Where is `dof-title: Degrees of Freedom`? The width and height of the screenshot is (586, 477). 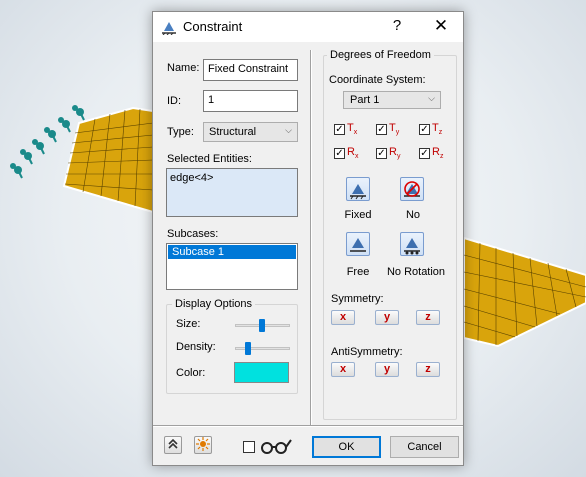 dof-title: Degrees of Freedom is located at coordinates (380, 55).